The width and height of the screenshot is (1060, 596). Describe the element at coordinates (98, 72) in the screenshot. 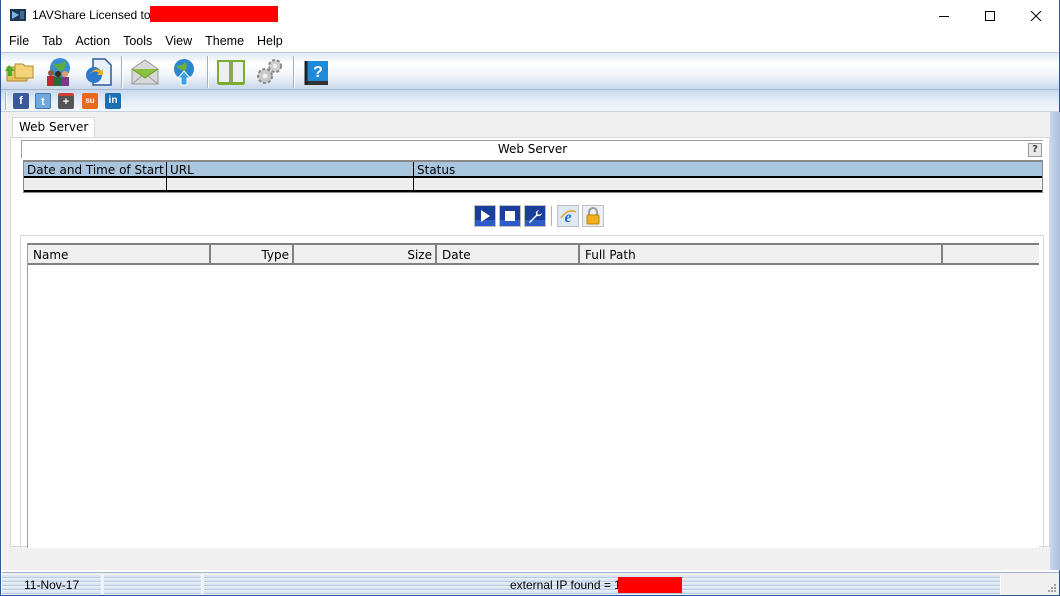

I see `document-share-icon` at that location.